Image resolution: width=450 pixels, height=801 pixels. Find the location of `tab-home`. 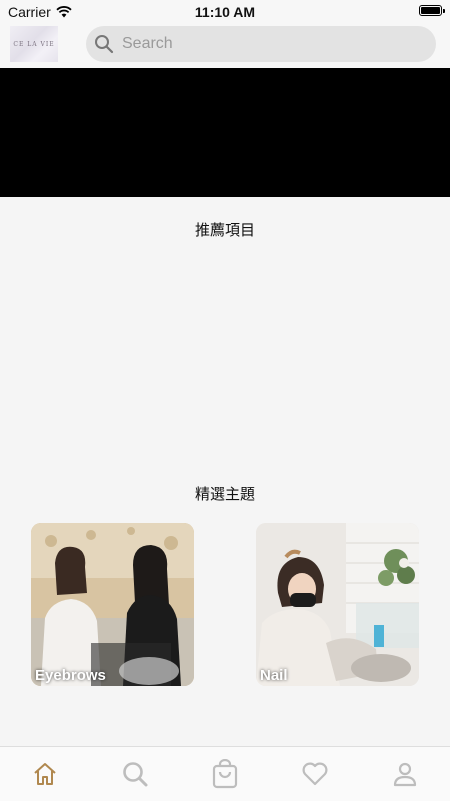

tab-home is located at coordinates (45, 774).